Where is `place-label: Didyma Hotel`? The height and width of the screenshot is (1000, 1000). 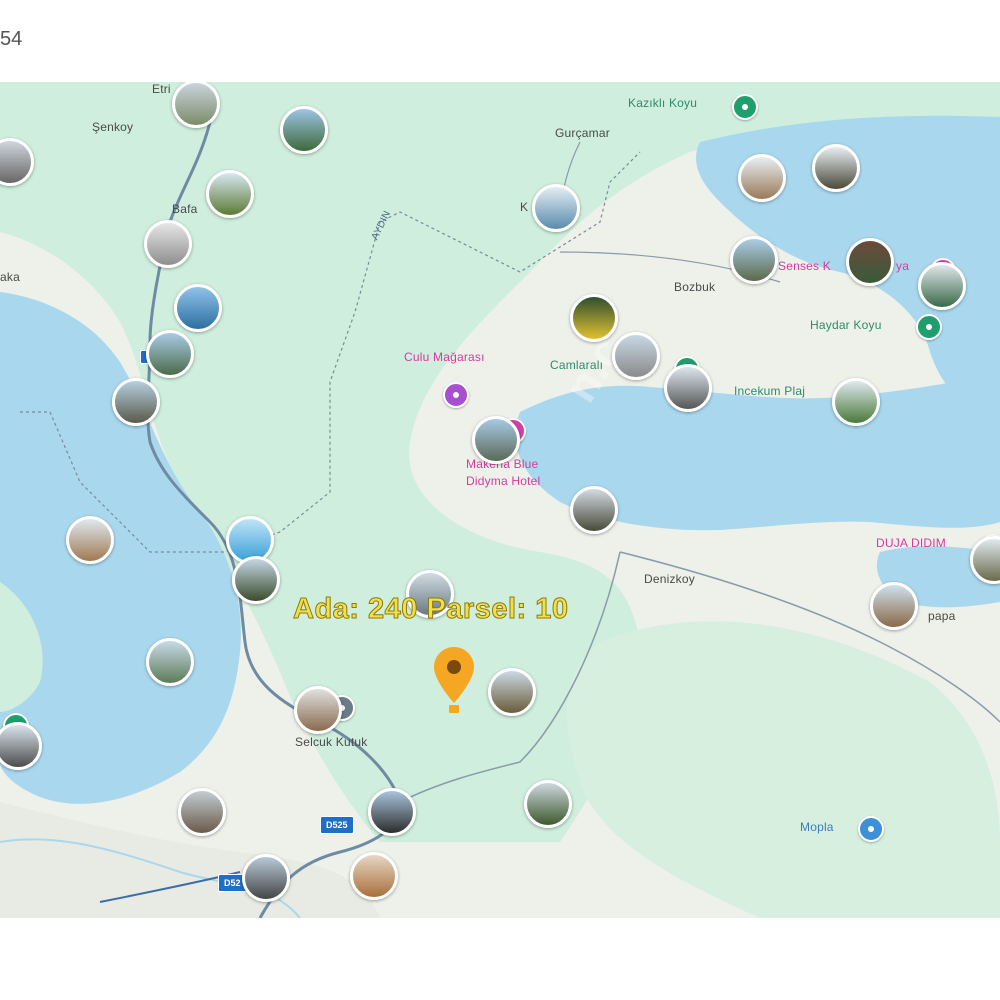 place-label: Didyma Hotel is located at coordinates (503, 481).